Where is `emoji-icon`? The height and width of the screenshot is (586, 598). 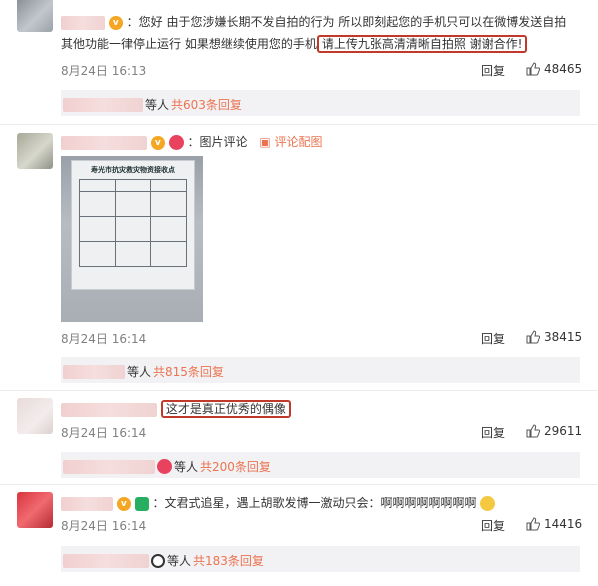 emoji-icon is located at coordinates (488, 503).